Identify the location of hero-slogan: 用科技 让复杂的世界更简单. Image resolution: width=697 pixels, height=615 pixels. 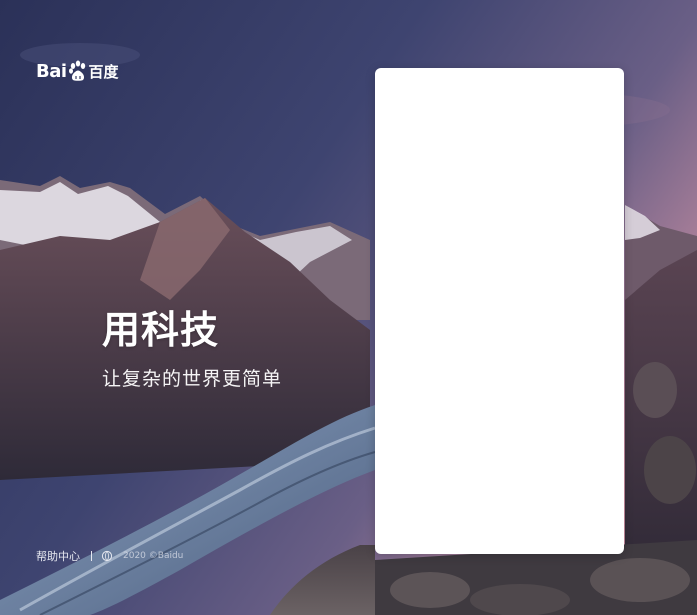
(192, 349).